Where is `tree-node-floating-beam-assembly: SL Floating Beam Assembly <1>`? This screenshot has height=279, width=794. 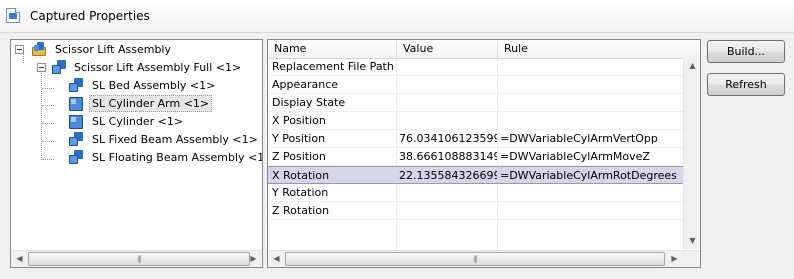
tree-node-floating-beam-assembly: SL Floating Beam Assembly <1> is located at coordinates (137, 157).